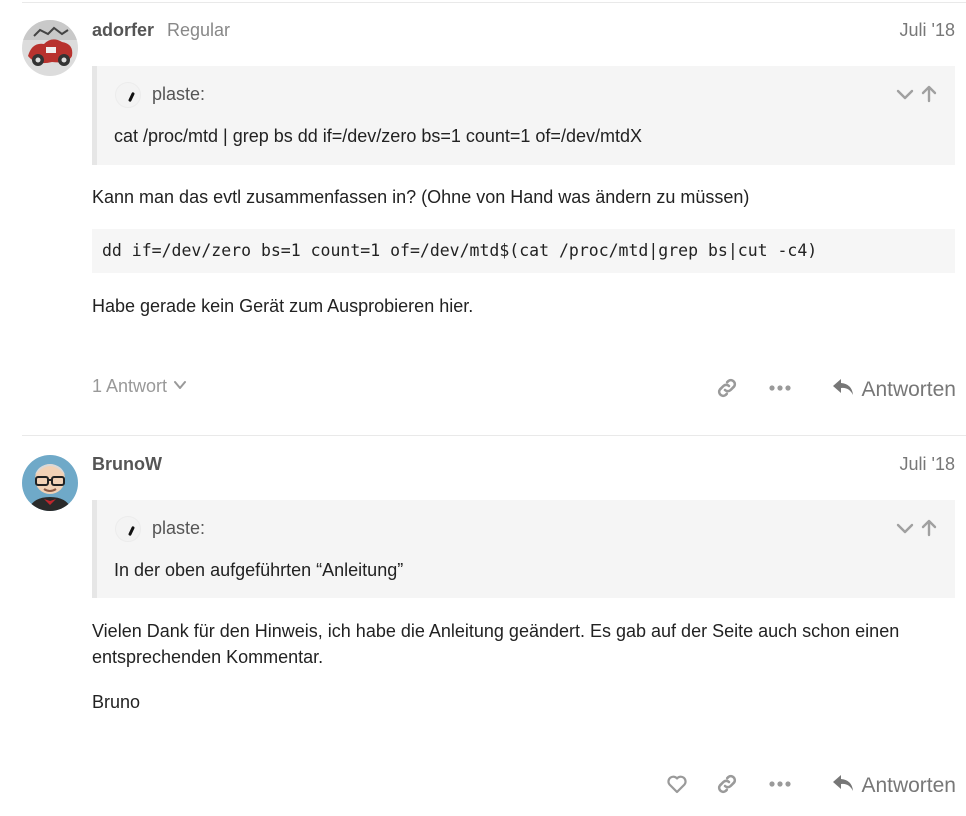  Describe the element at coordinates (116, 702) in the screenshot. I see `post-signature: Bruno` at that location.